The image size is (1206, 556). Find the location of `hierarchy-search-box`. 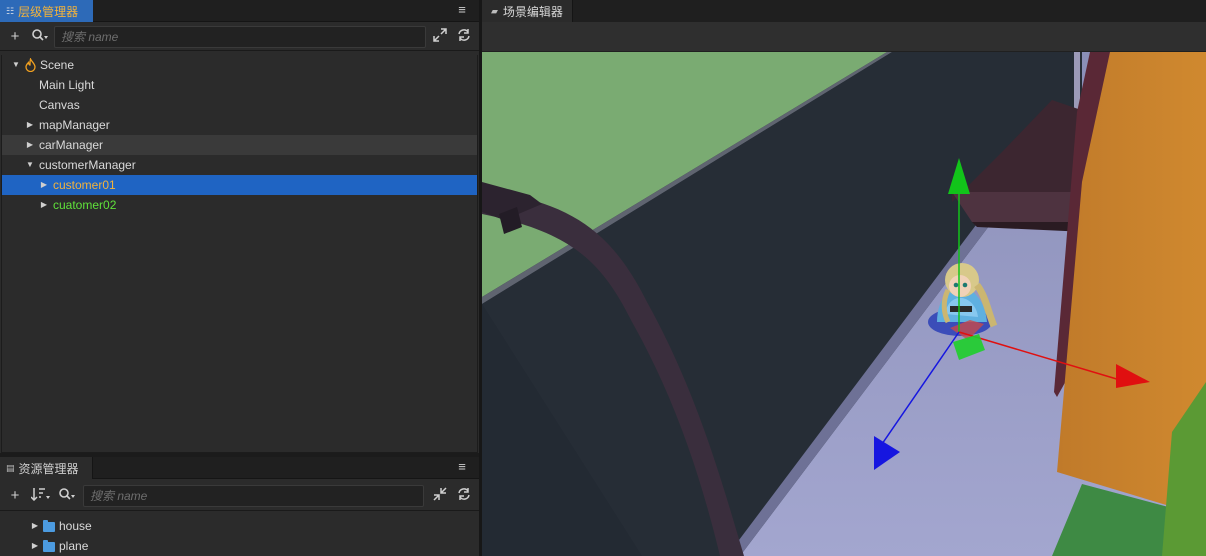

hierarchy-search-box is located at coordinates (240, 37).